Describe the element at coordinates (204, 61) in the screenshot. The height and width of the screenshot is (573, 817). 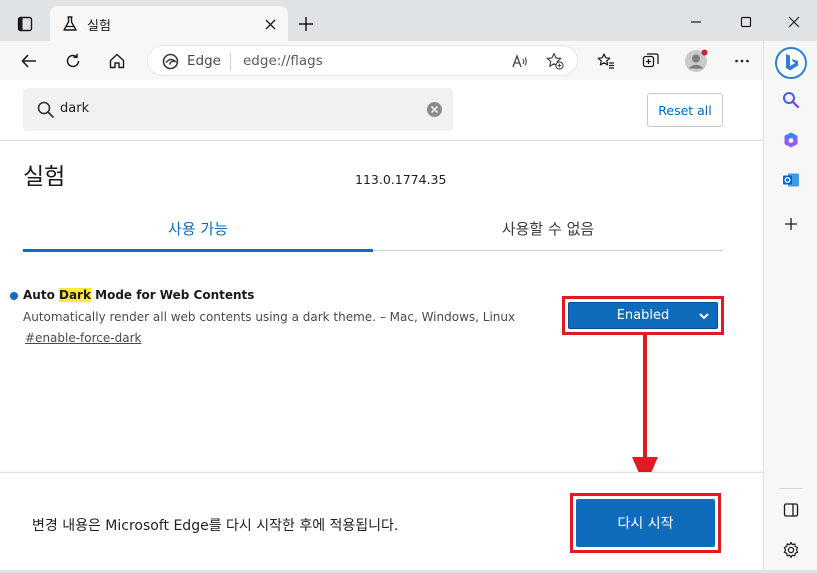
I see `address-site-label: Edge` at that location.